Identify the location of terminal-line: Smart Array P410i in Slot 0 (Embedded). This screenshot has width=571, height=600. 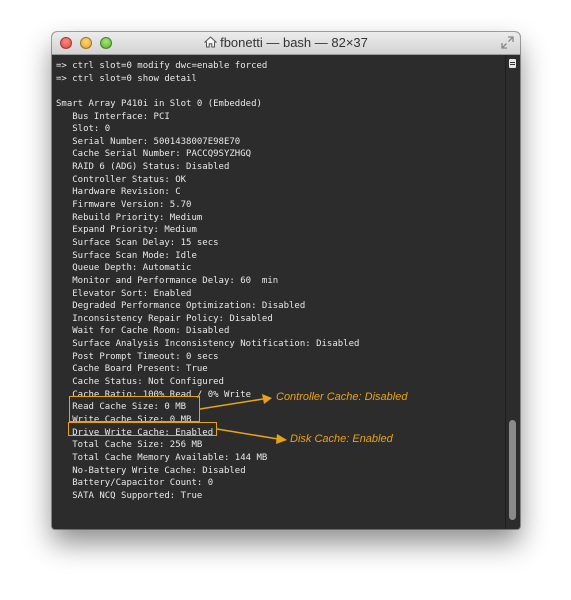
(159, 103).